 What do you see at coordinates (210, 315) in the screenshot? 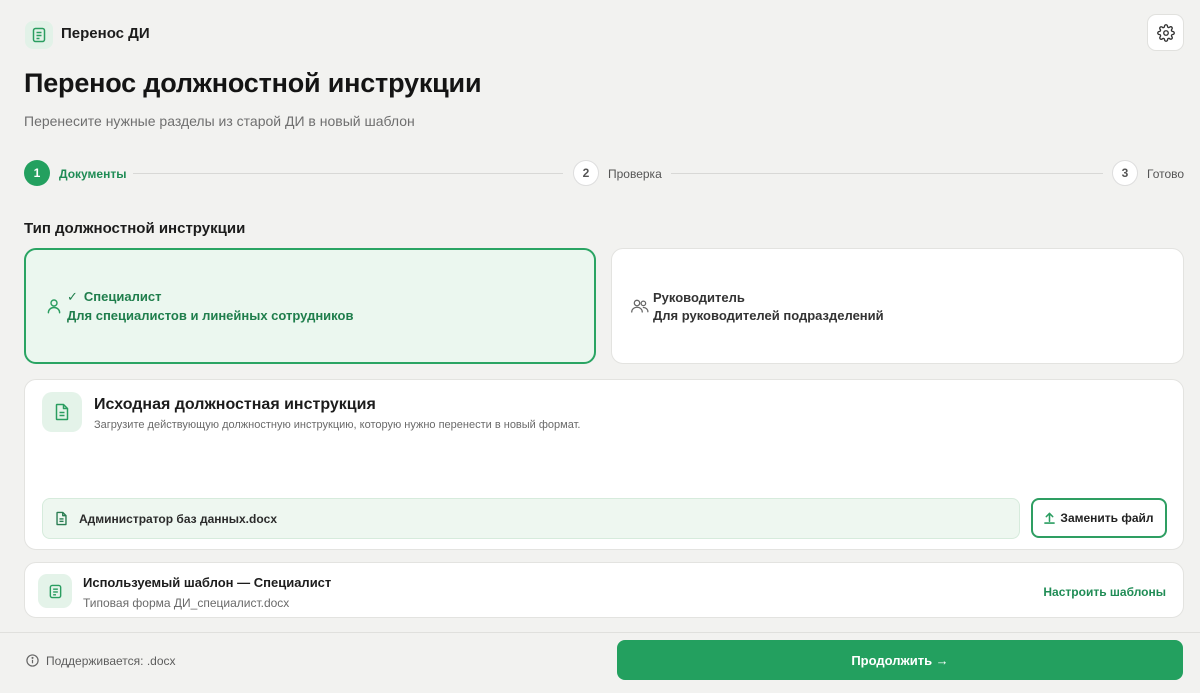
I see `type-card-description: Для специалистов и линейных сотрудников` at bounding box center [210, 315].